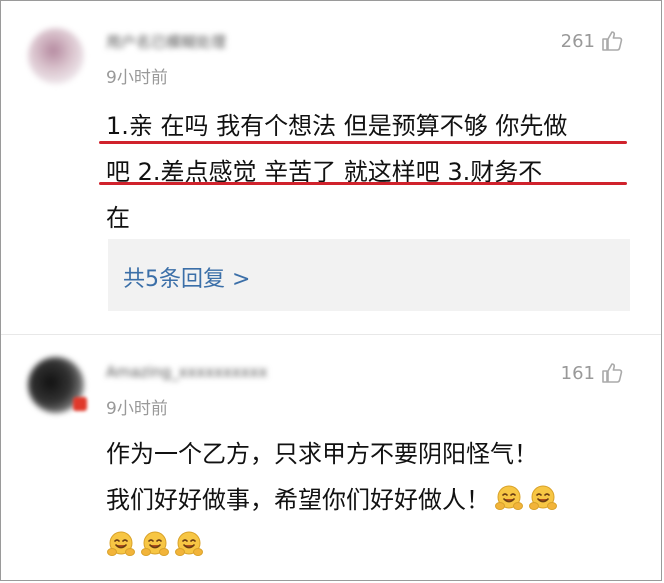 The height and width of the screenshot is (583, 664). What do you see at coordinates (118, 218) in the screenshot?
I see `comment-line: 在` at bounding box center [118, 218].